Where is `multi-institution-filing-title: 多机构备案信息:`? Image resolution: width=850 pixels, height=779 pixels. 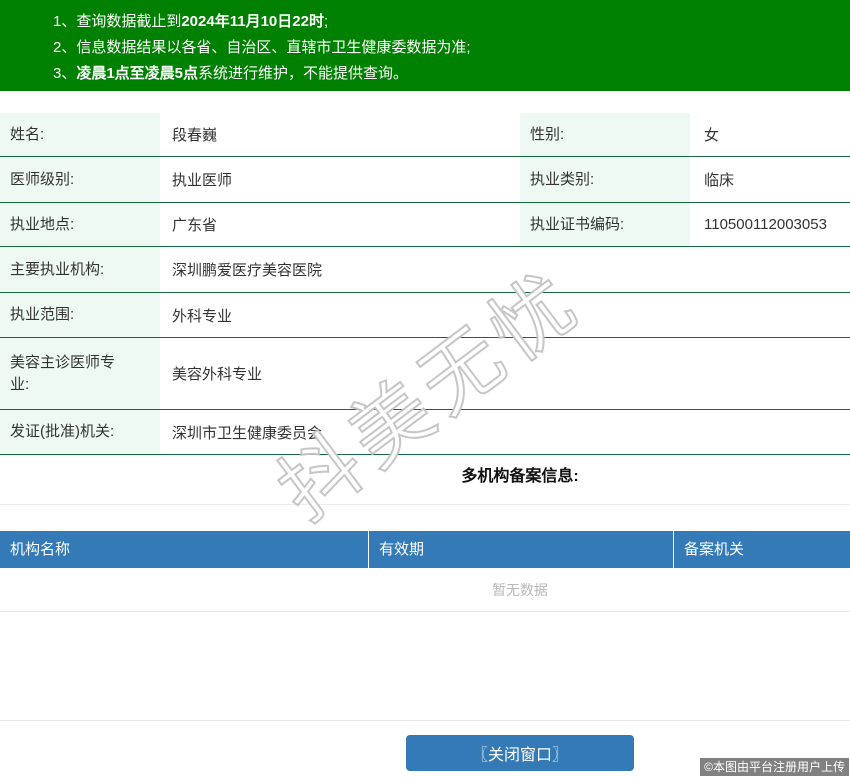
multi-institution-filing-title: 多机构备案信息: is located at coordinates (520, 476).